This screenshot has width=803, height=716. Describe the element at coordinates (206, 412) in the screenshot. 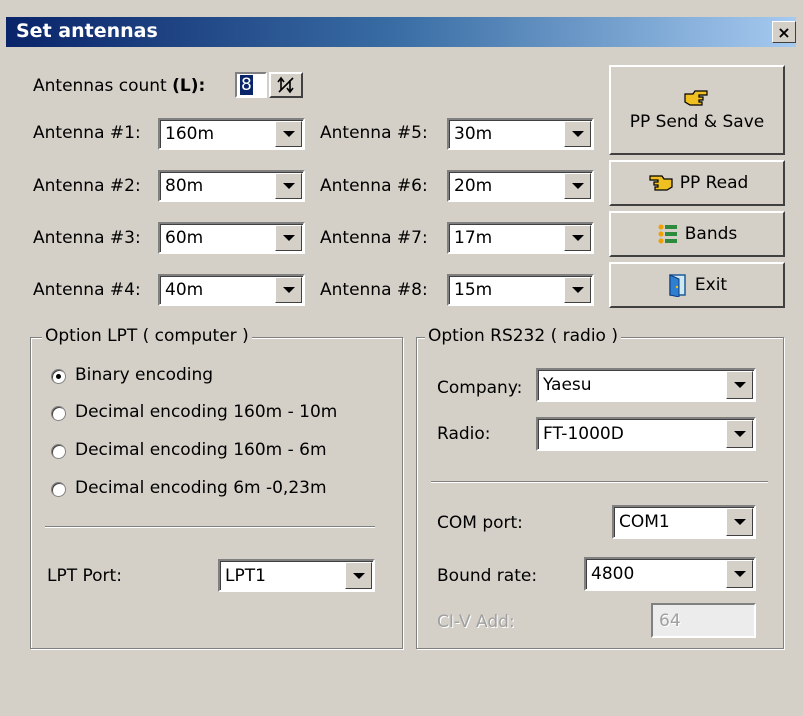

I see `radio-decimal-10m-label: Decimal encoding 160m - 10m` at that location.